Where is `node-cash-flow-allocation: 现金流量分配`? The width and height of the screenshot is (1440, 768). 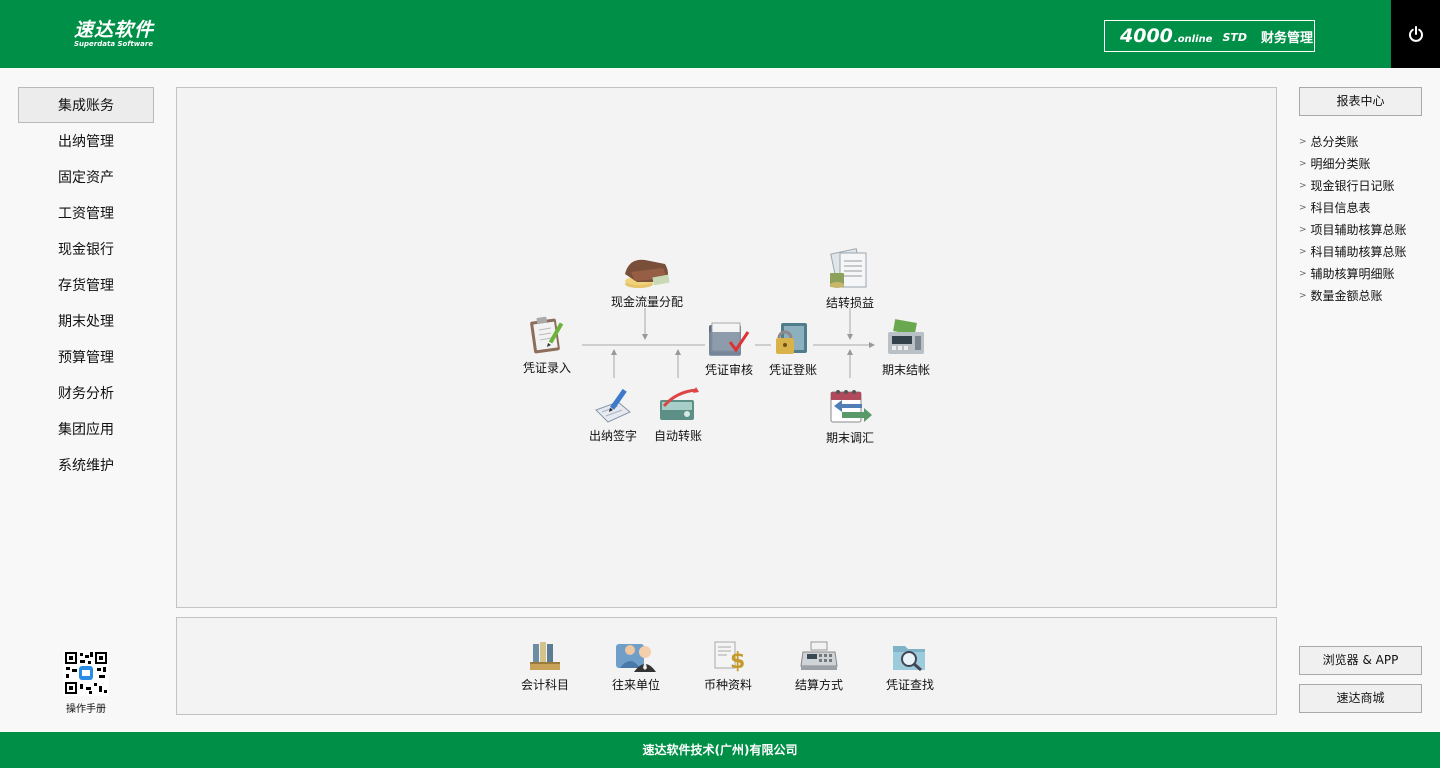 node-cash-flow-allocation: 现金流量分配 is located at coordinates (647, 282).